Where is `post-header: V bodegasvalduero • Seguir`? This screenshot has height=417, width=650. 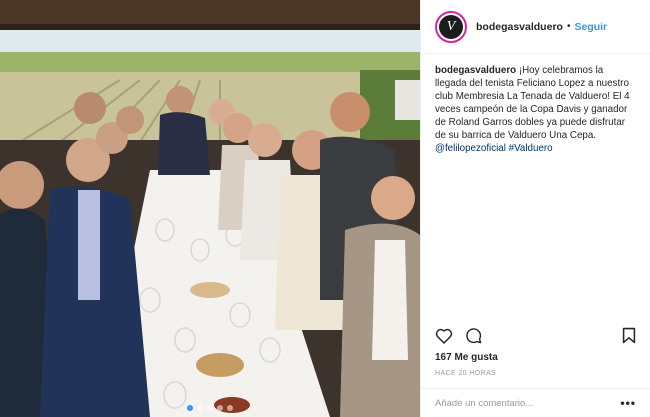 post-header: V bodegasvalduero • Seguir is located at coordinates (535, 27).